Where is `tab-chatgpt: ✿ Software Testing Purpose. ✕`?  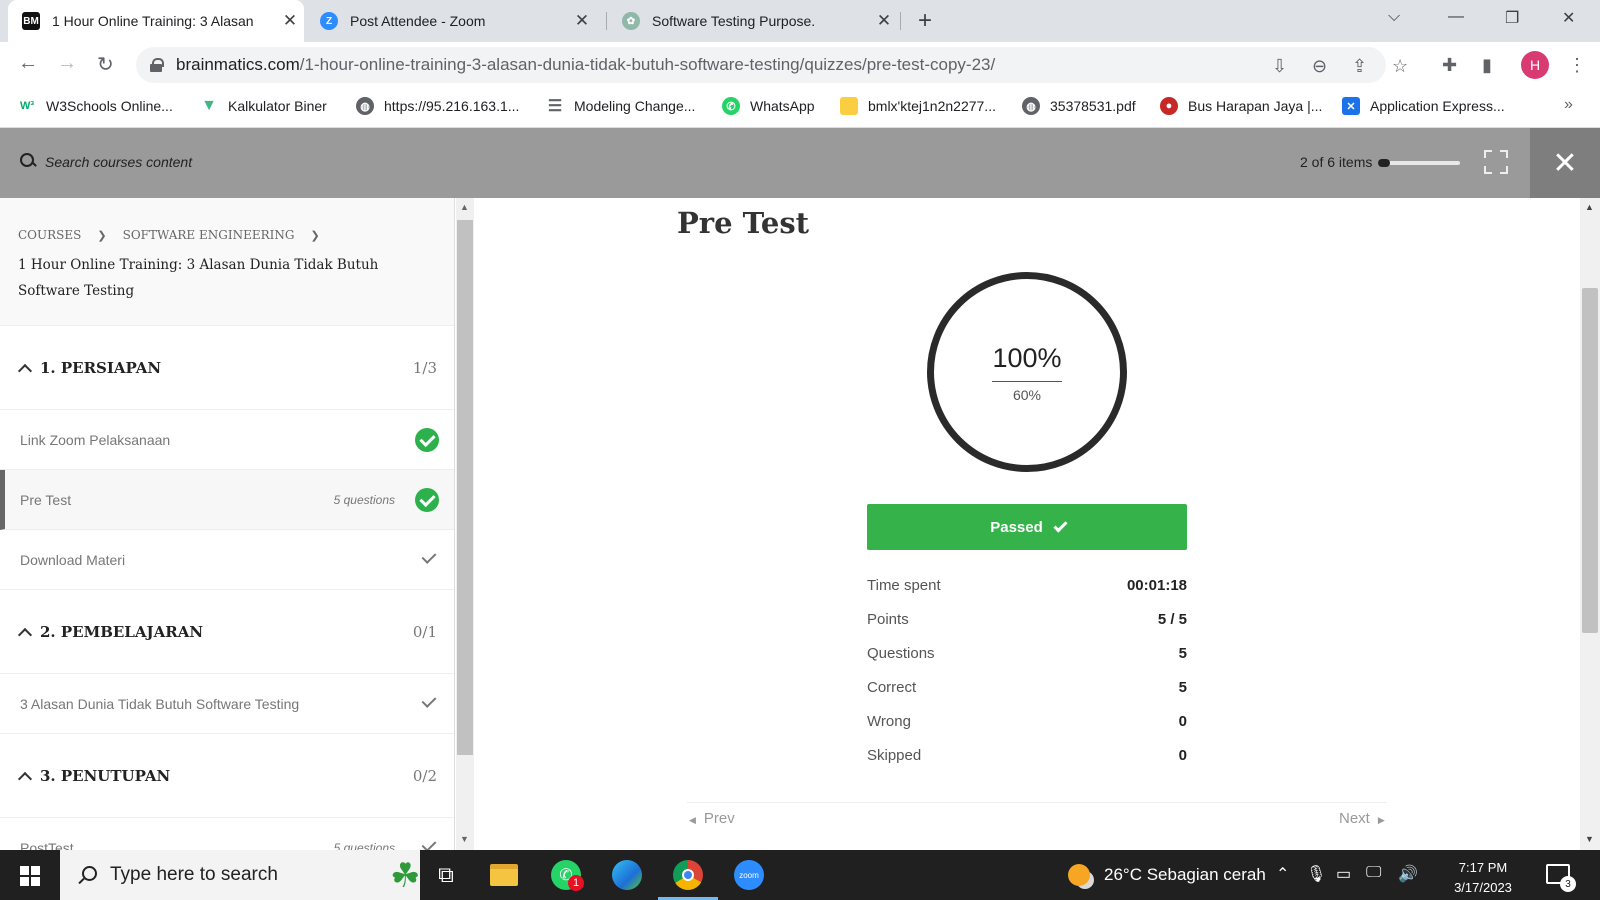 tab-chatgpt: ✿ Software Testing Purpose. ✕ is located at coordinates (753, 21).